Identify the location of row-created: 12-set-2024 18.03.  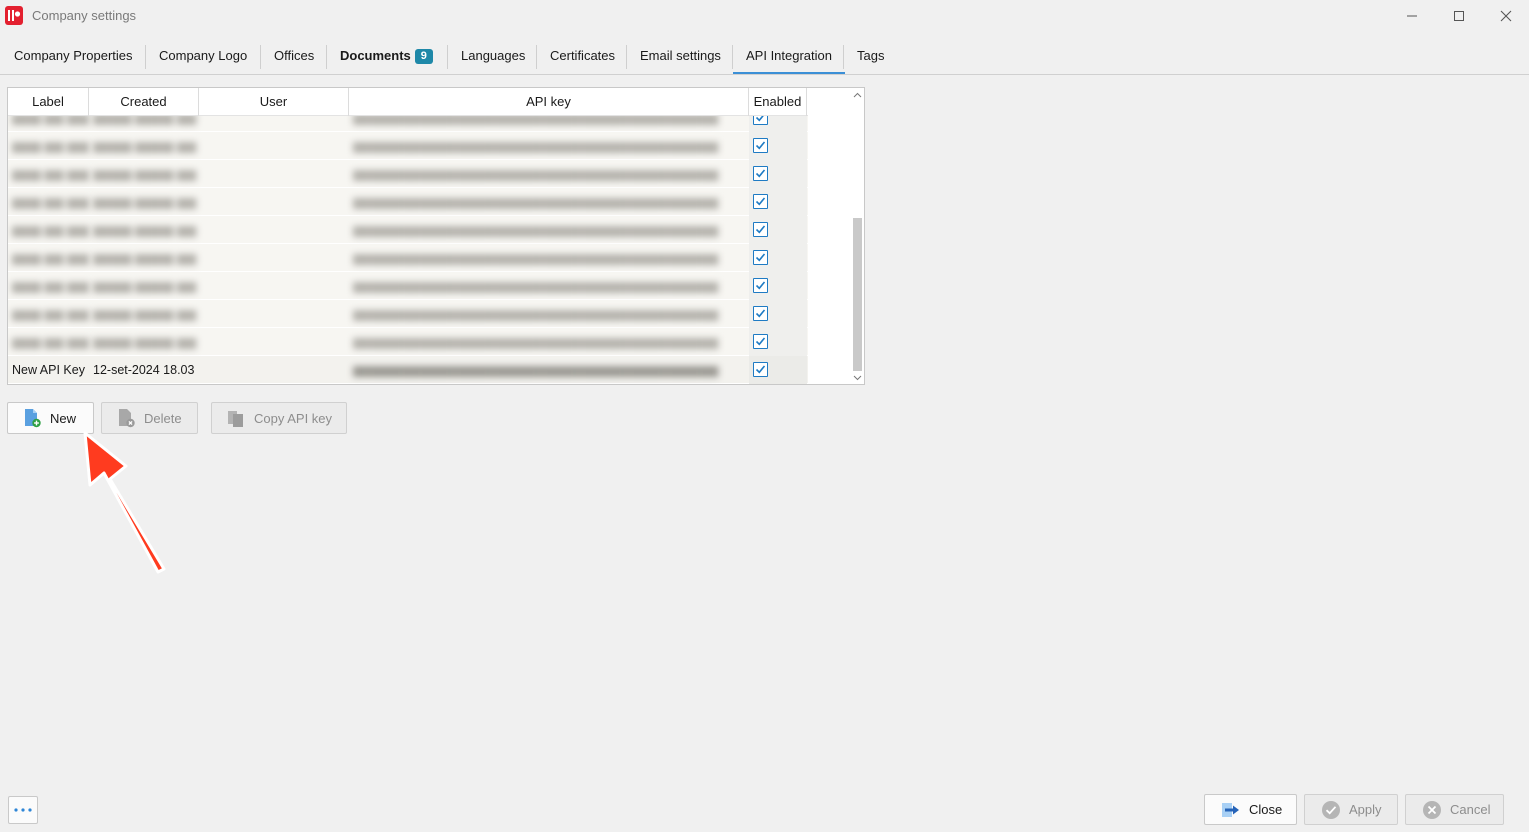
(144, 370).